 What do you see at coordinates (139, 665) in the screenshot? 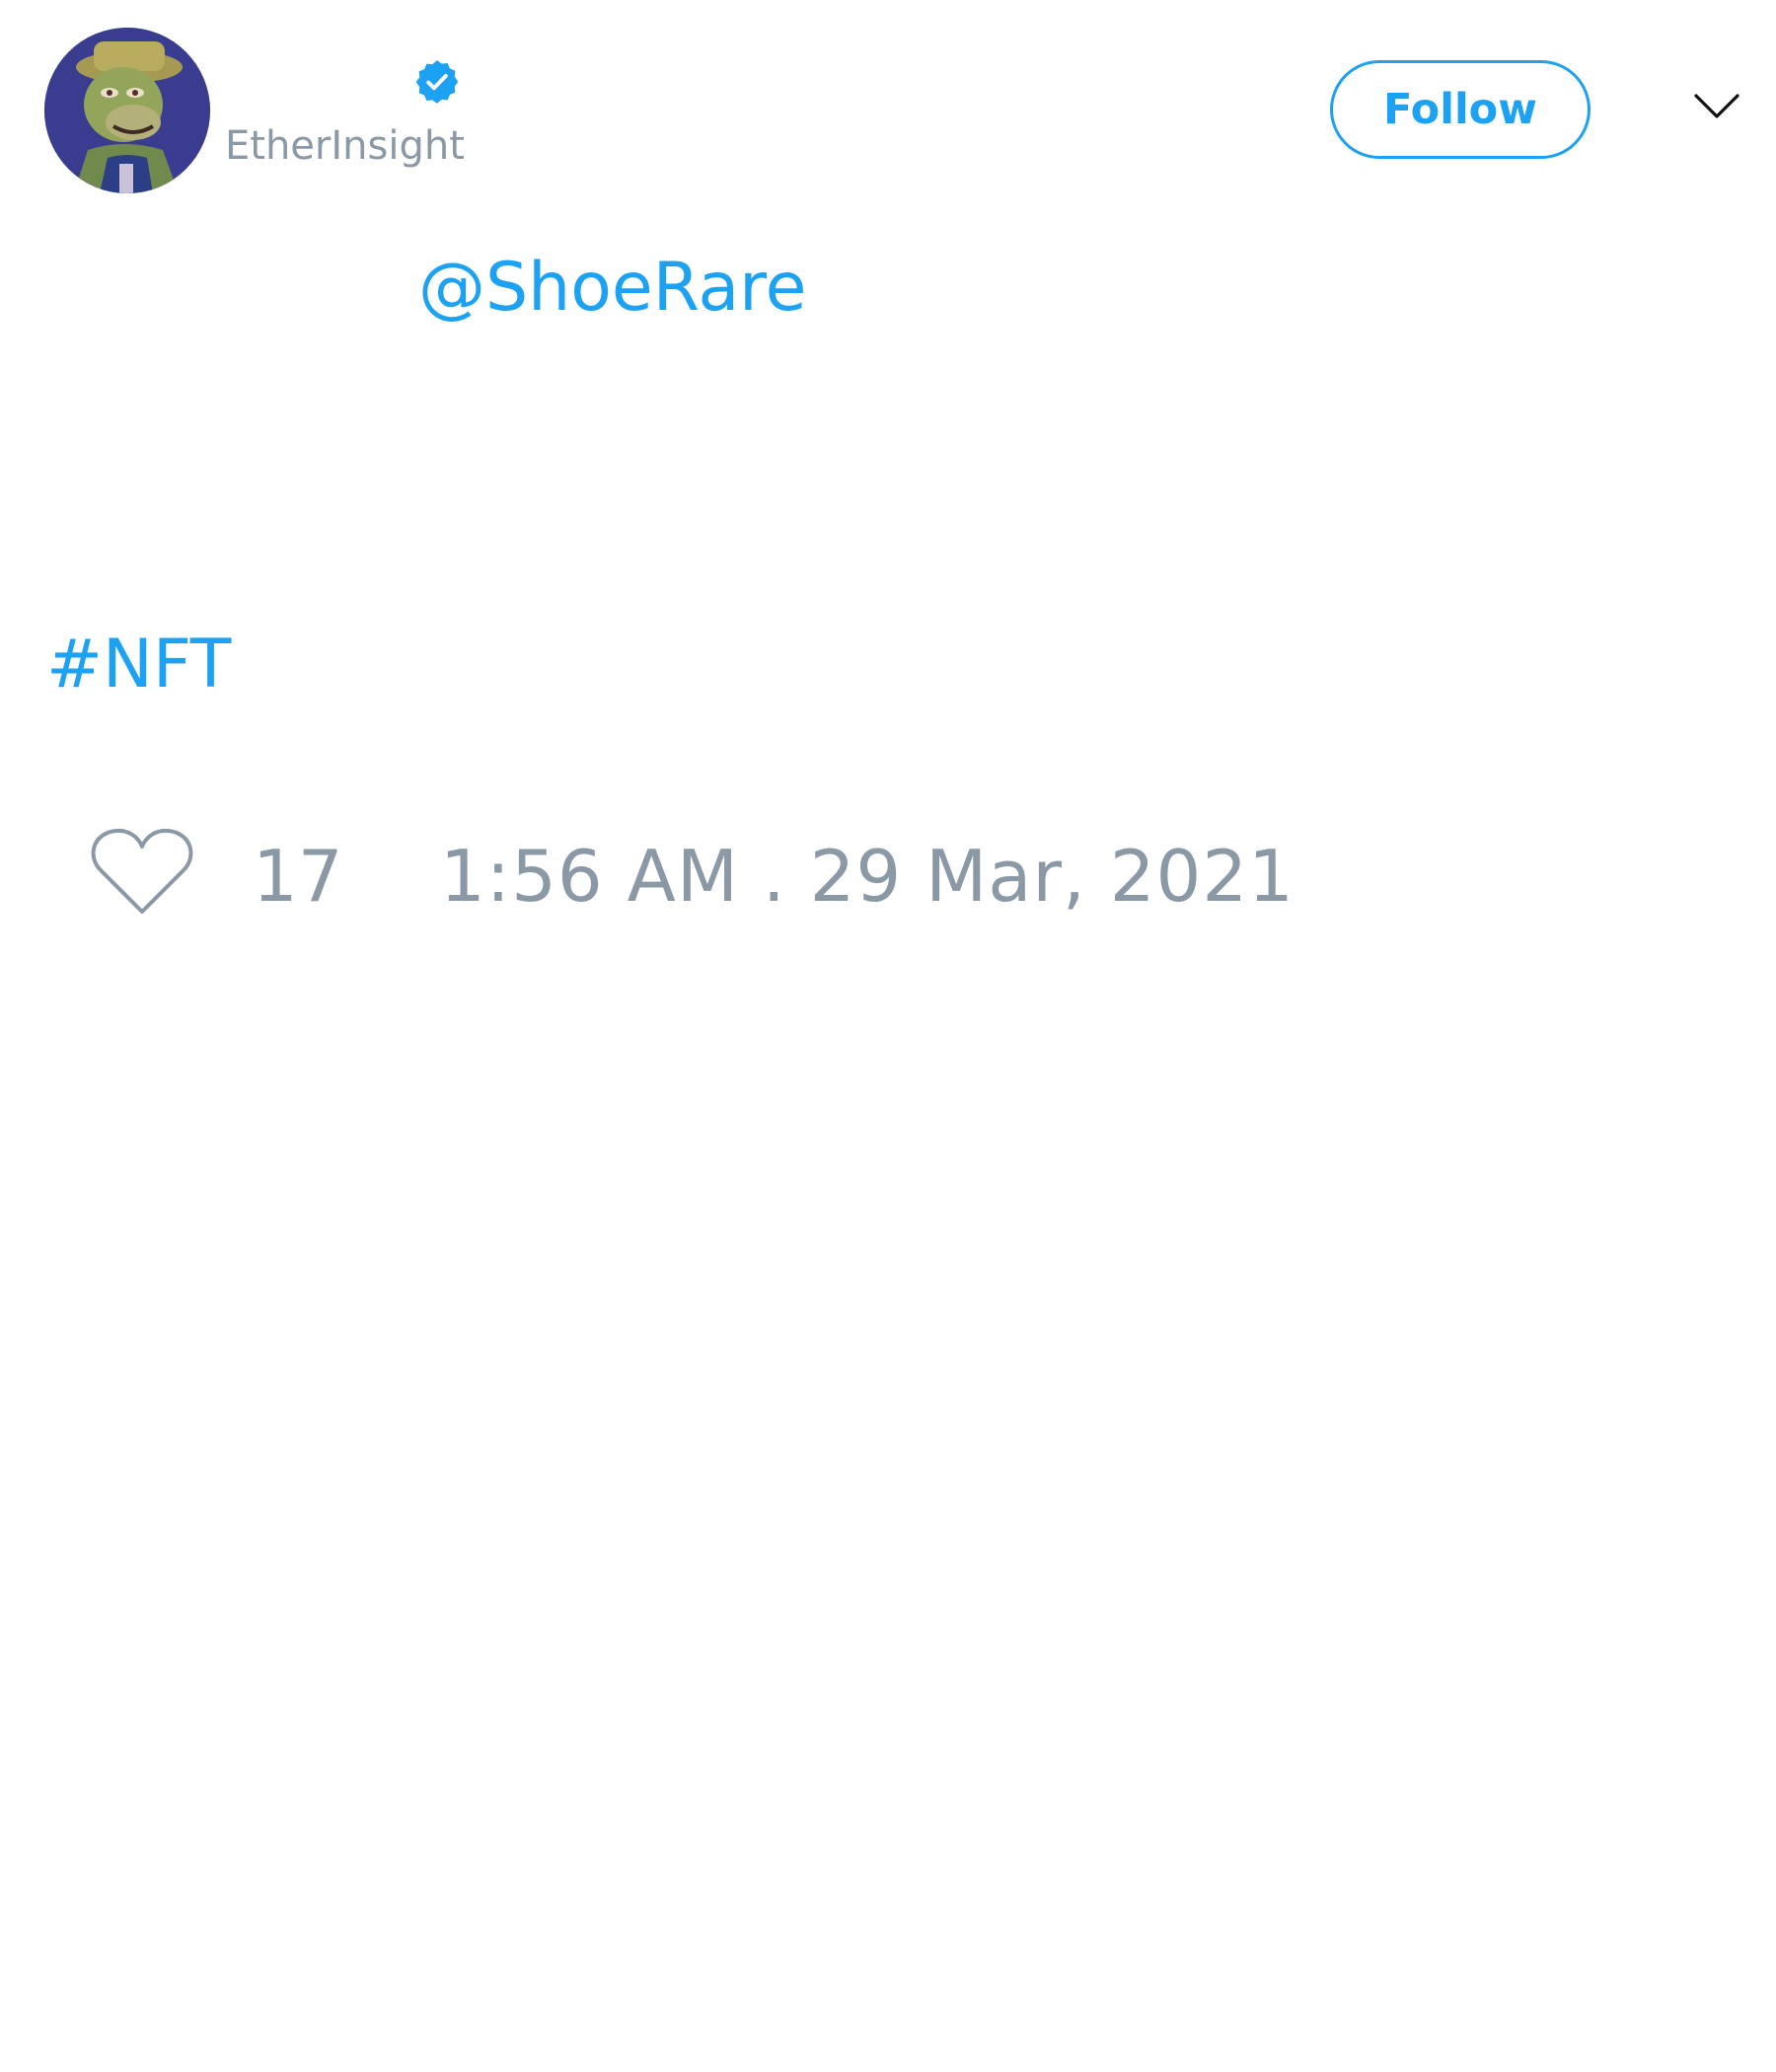
I see `hashtag-link: #NFT` at bounding box center [139, 665].